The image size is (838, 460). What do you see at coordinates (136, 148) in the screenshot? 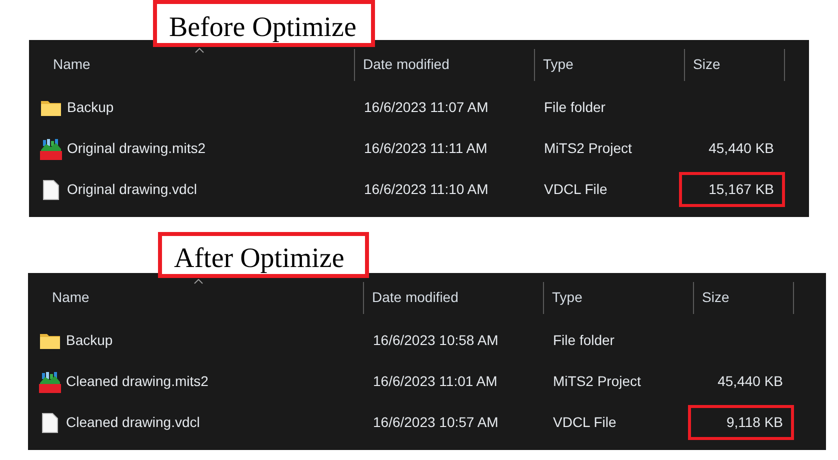
I see `file-name: Original drawing.mits2` at bounding box center [136, 148].